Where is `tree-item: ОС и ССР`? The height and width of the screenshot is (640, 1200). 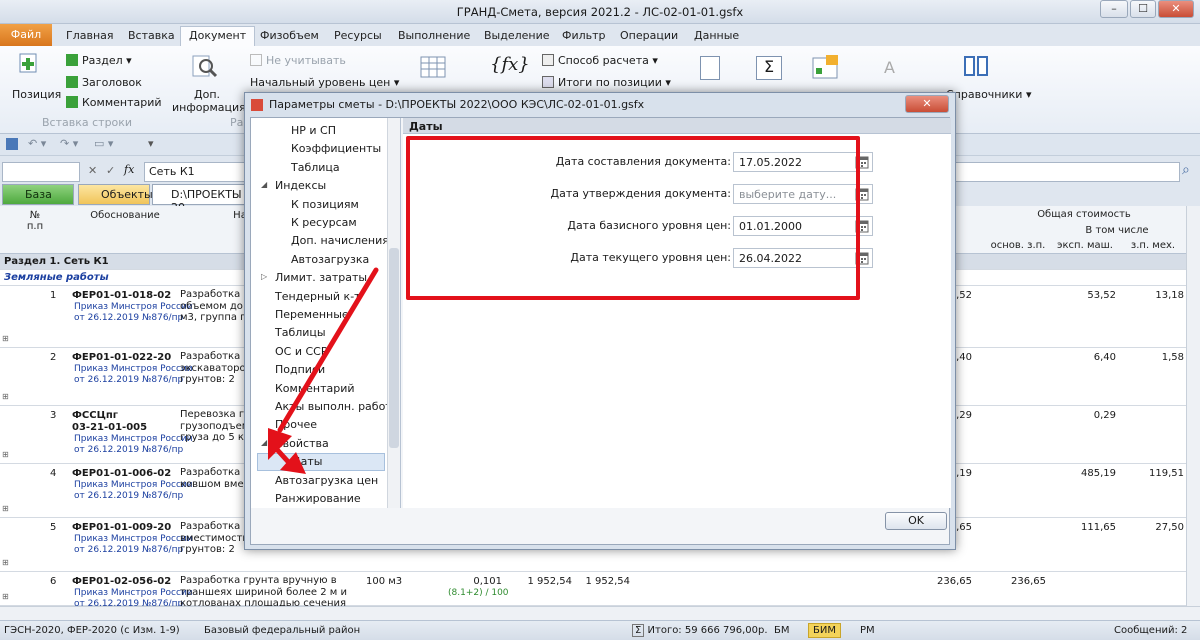
tree-item: ОС и ССР is located at coordinates (301, 351).